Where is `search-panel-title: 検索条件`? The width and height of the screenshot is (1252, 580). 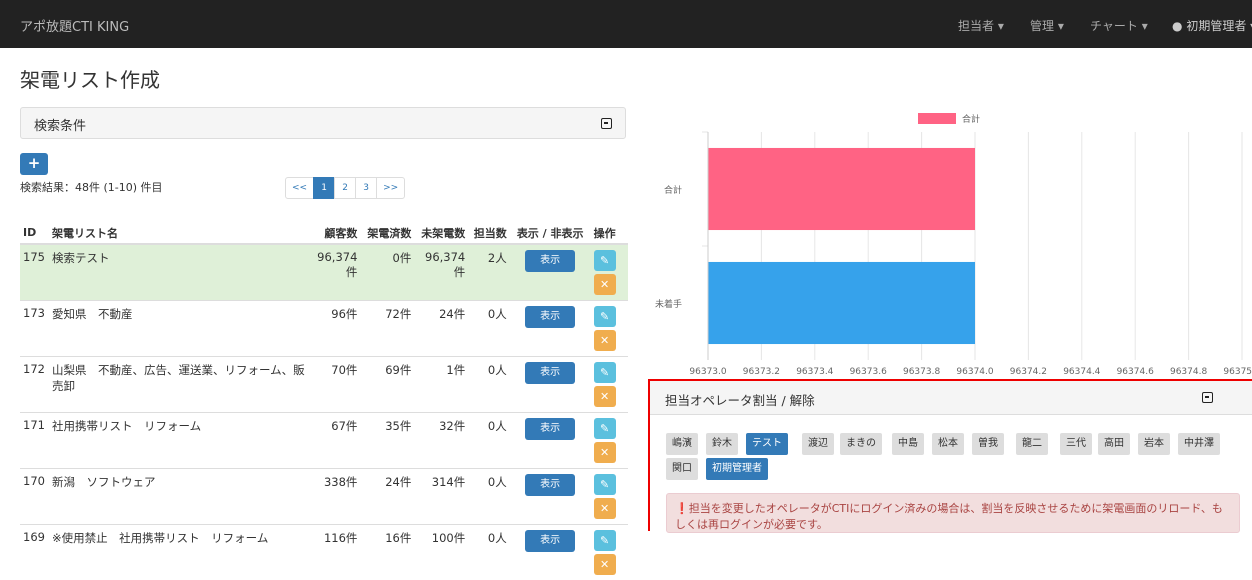 search-panel-title: 検索条件 is located at coordinates (60, 124).